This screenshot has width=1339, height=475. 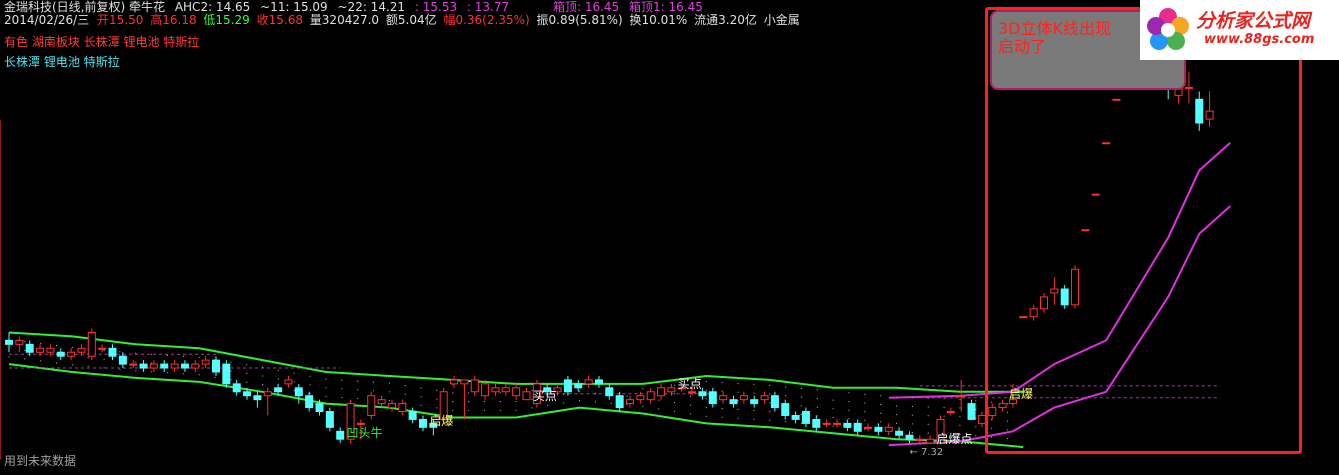 What do you see at coordinates (102, 42) in the screenshot?
I see `concept-tags-1: 有色 湖南板块 长株潭 锂电池 特斯拉` at bounding box center [102, 42].